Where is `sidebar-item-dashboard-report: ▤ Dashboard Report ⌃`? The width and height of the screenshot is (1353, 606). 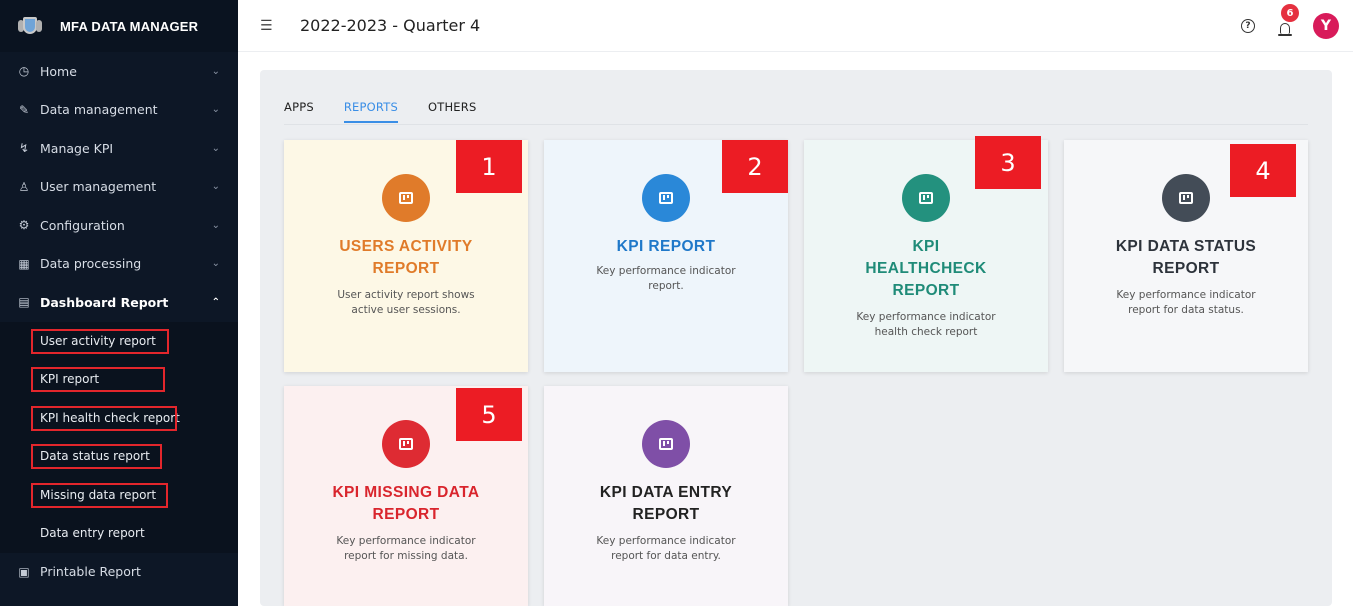
sidebar-item-dashboard-report: ▤ Dashboard Report ⌃ is located at coordinates (119, 302).